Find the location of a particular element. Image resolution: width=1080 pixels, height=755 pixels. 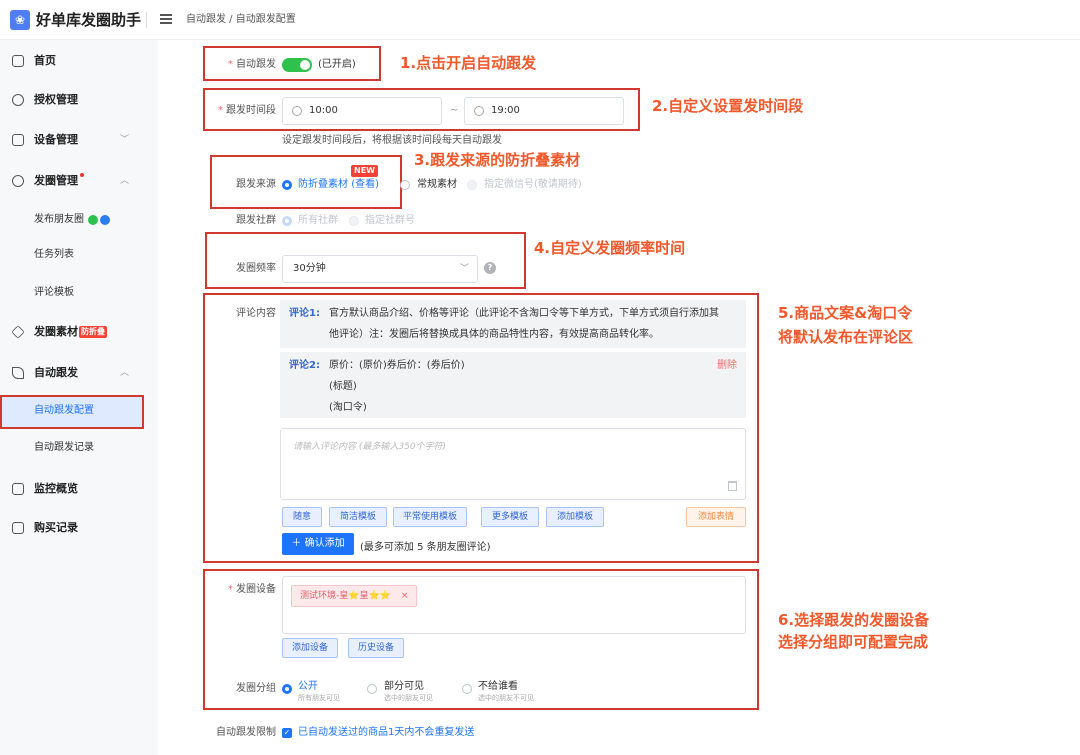

layers-icon is located at coordinates (18, 332).